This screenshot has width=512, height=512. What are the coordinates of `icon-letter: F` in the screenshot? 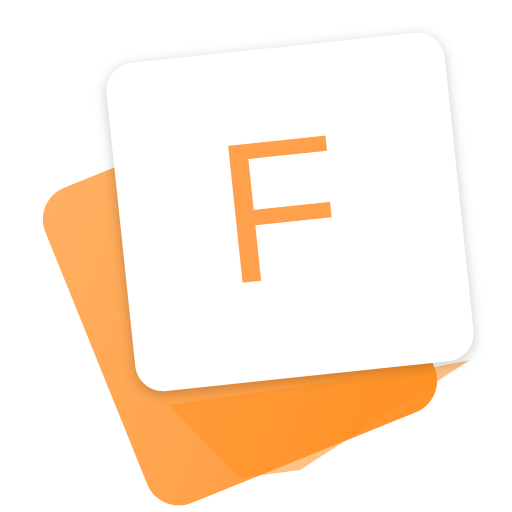 It's located at (279, 210).